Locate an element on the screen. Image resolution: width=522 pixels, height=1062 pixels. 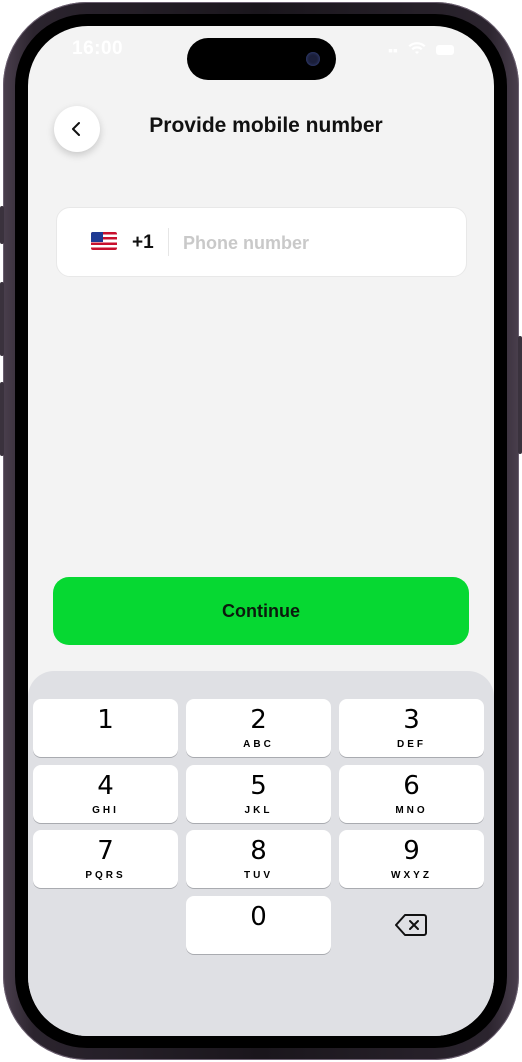
us-flag-icon is located at coordinates (104, 241).